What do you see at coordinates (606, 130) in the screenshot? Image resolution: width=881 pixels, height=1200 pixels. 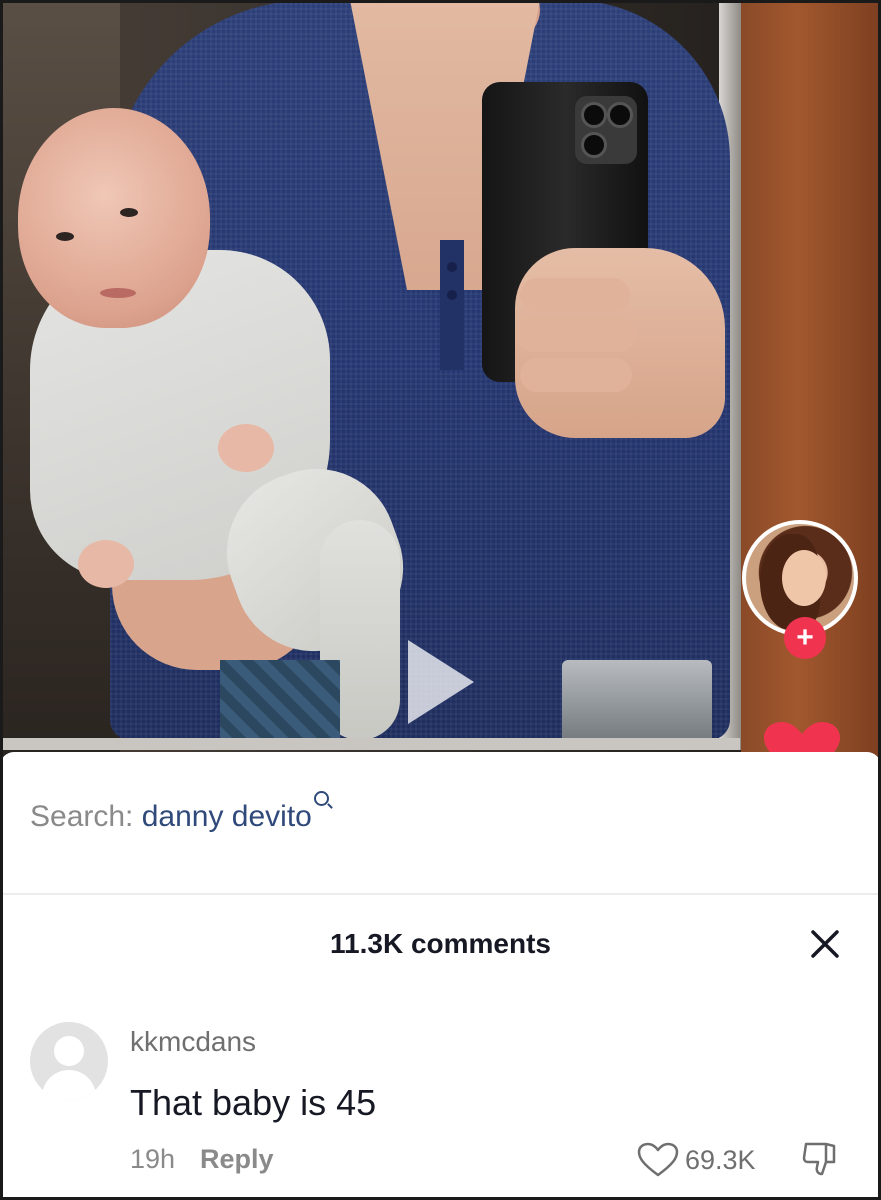 I see `phone-camera` at bounding box center [606, 130].